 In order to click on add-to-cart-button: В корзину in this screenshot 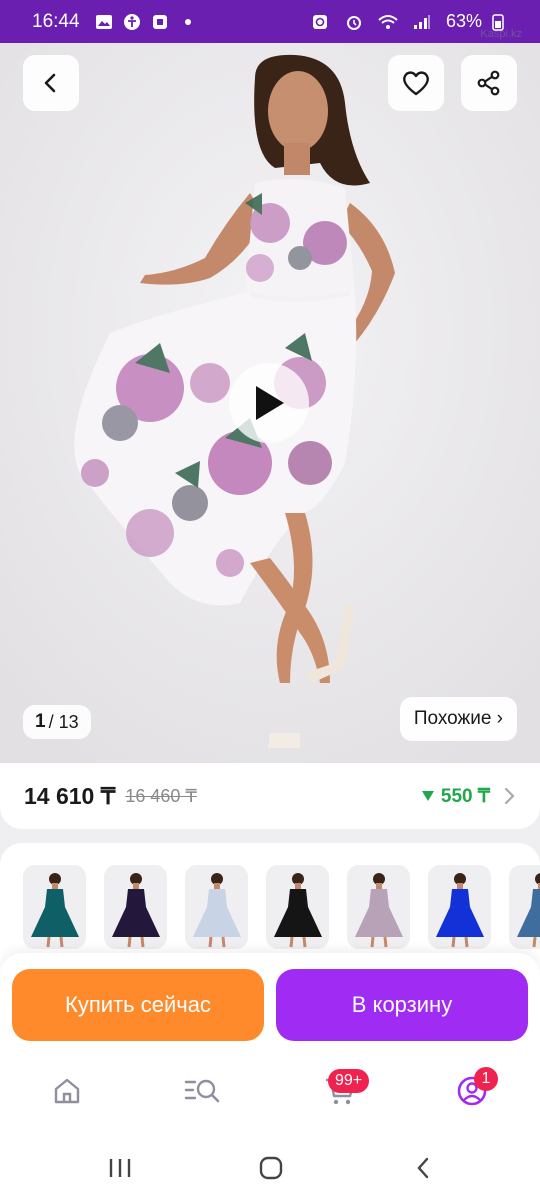, I will do `click(402, 1005)`.